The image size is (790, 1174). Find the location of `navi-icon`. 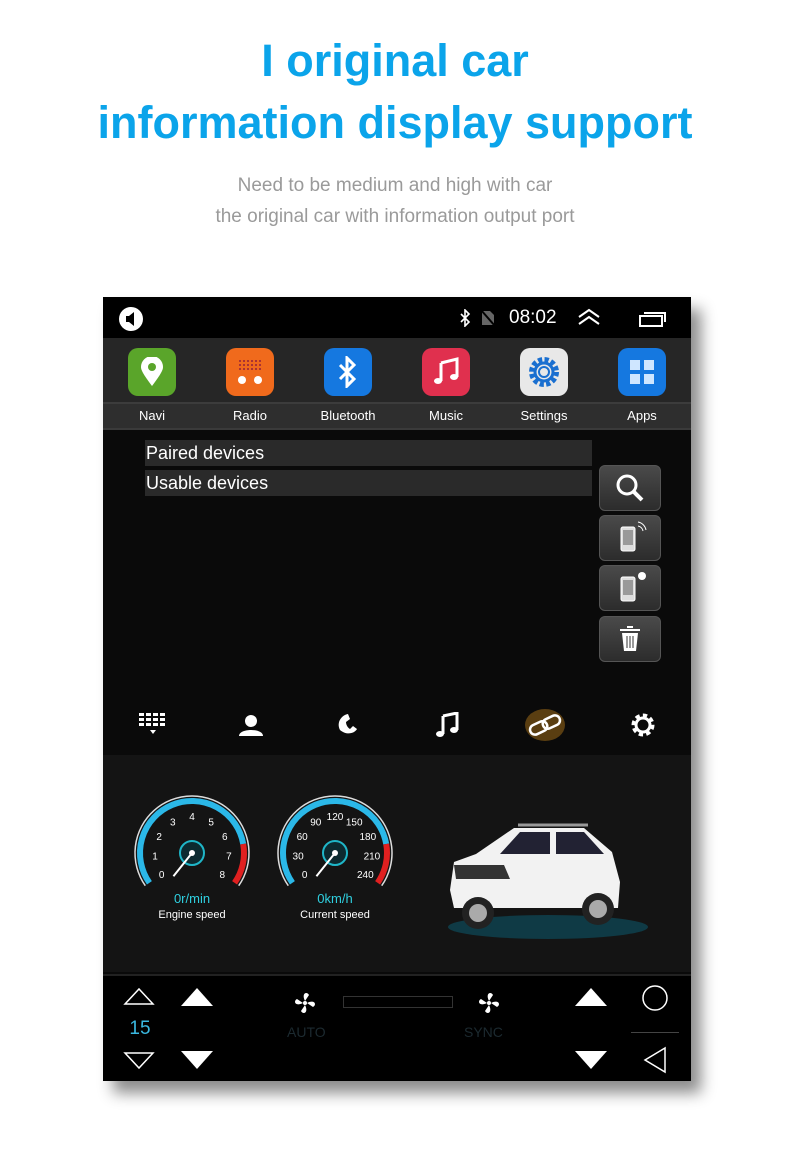

navi-icon is located at coordinates (152, 372).